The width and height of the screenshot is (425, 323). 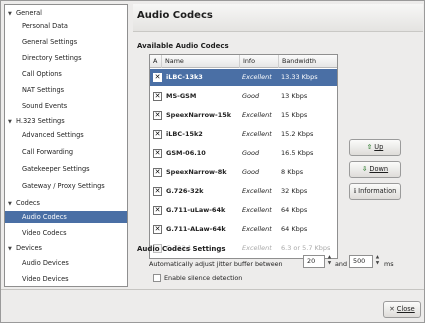 I want to click on jitter-max-spinner: ▲ ▼, so click(x=377, y=261).